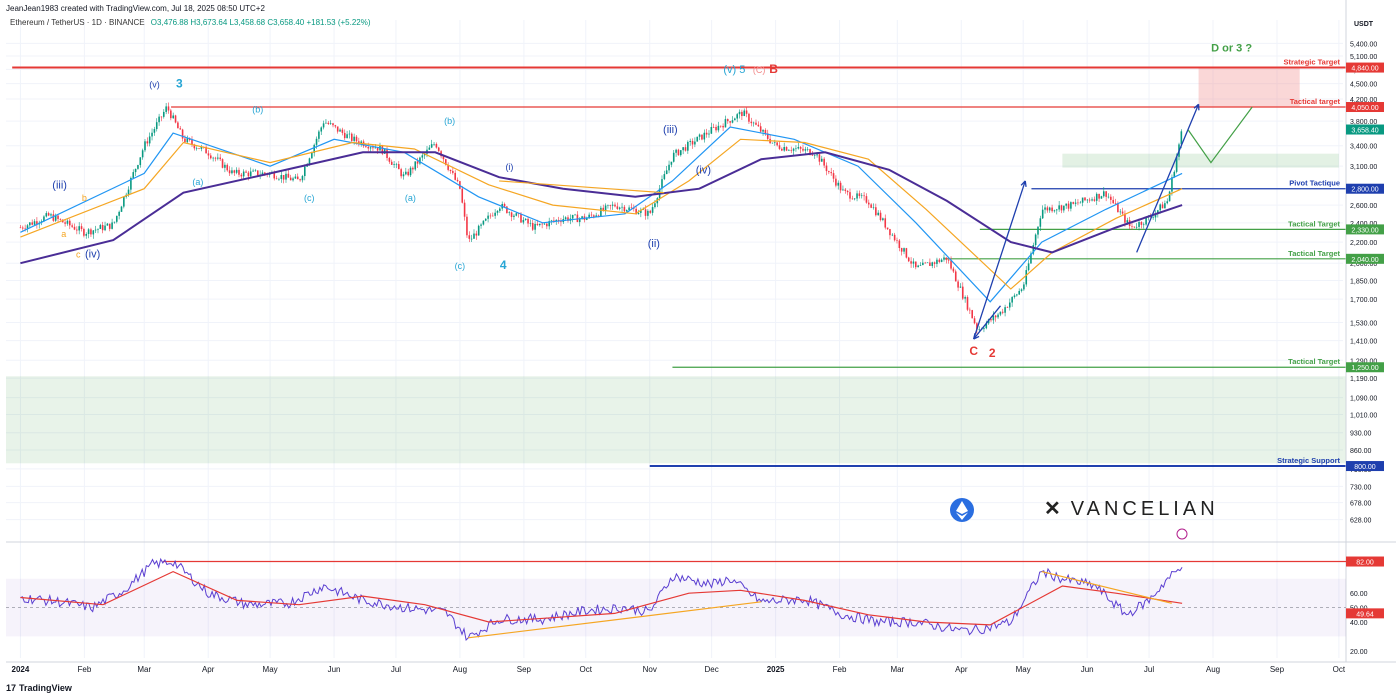 This screenshot has width=1396, height=698. Describe the element at coordinates (703, 170) in the screenshot. I see `wave-label: (iv)` at that location.